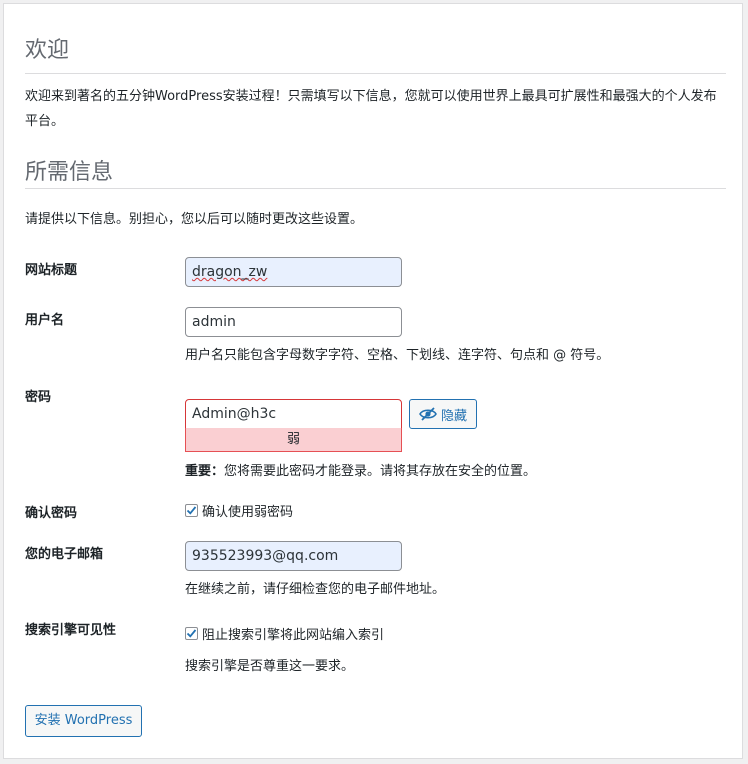  I want to click on password-input: Admin@h3c, so click(293, 414).